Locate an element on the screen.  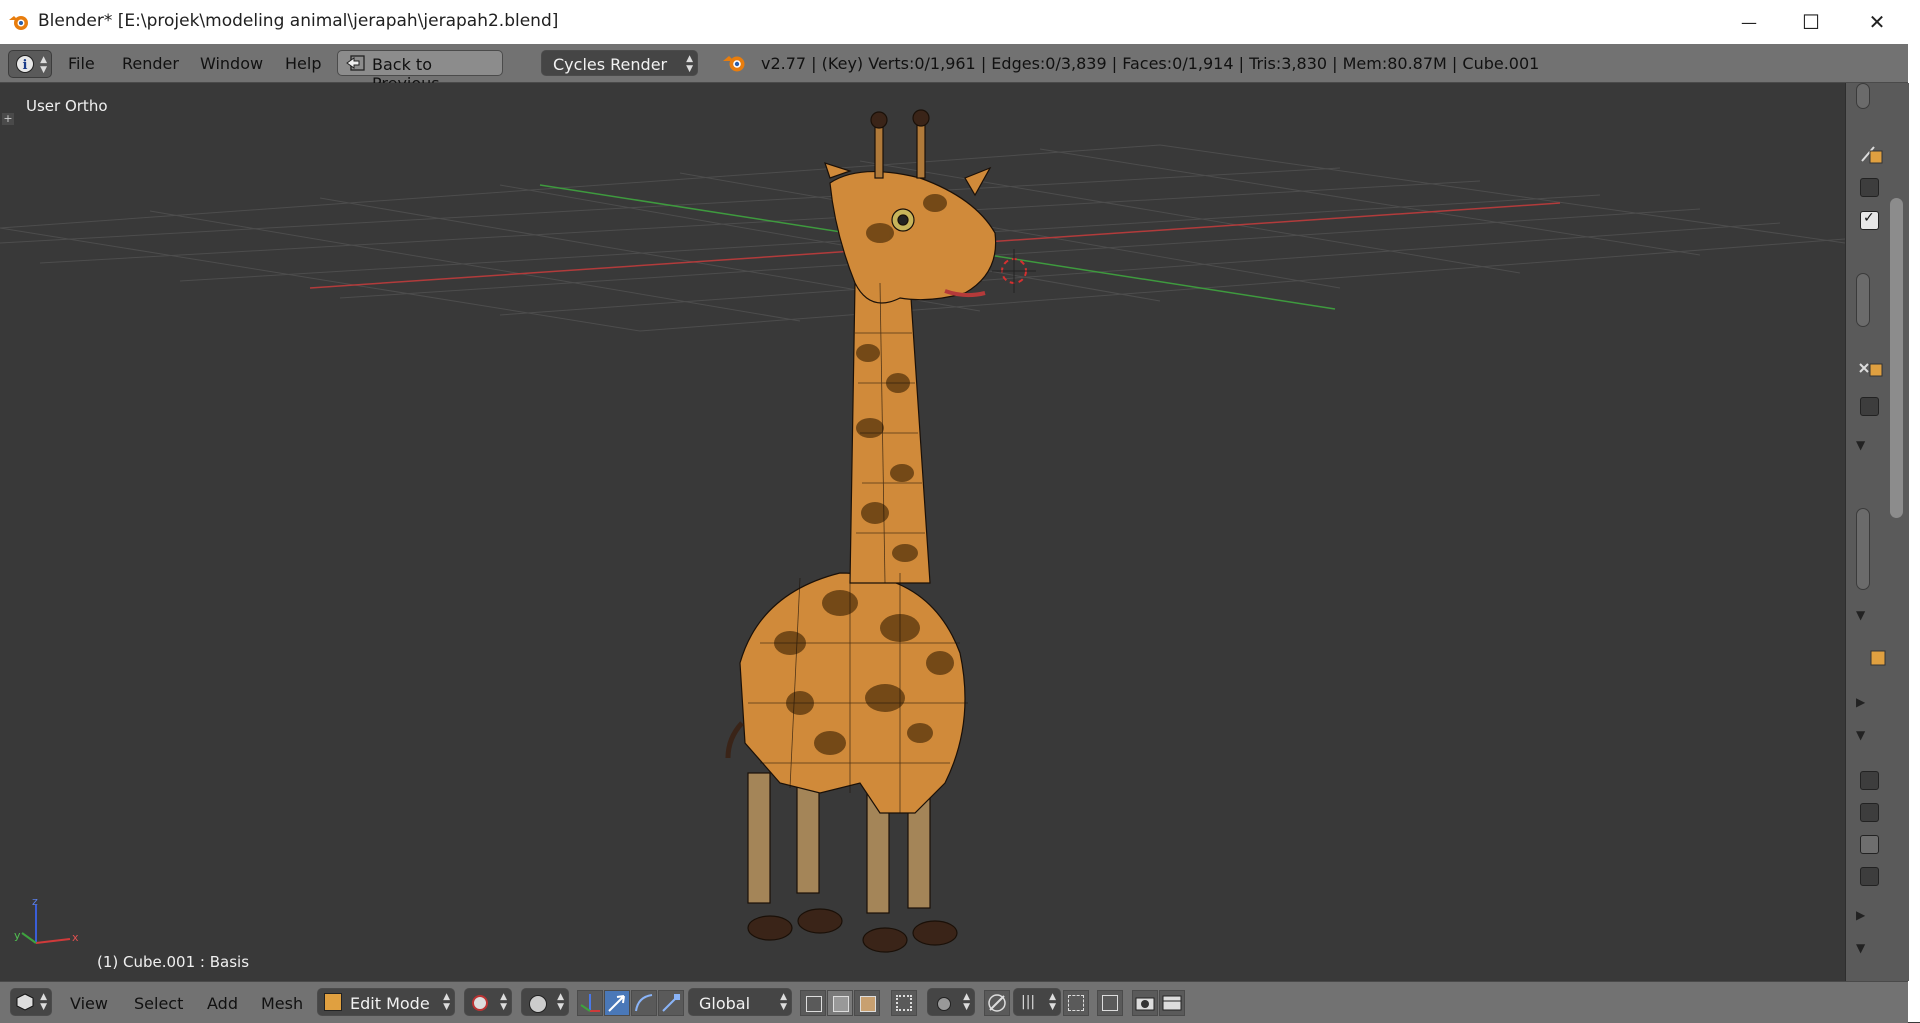
checkmark-icon: ✓ is located at coordinates (1869, 218).